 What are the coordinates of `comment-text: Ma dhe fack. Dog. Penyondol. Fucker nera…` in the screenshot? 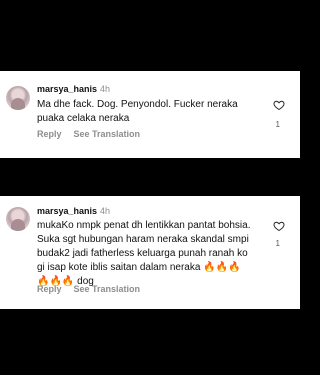 It's located at (137, 111).